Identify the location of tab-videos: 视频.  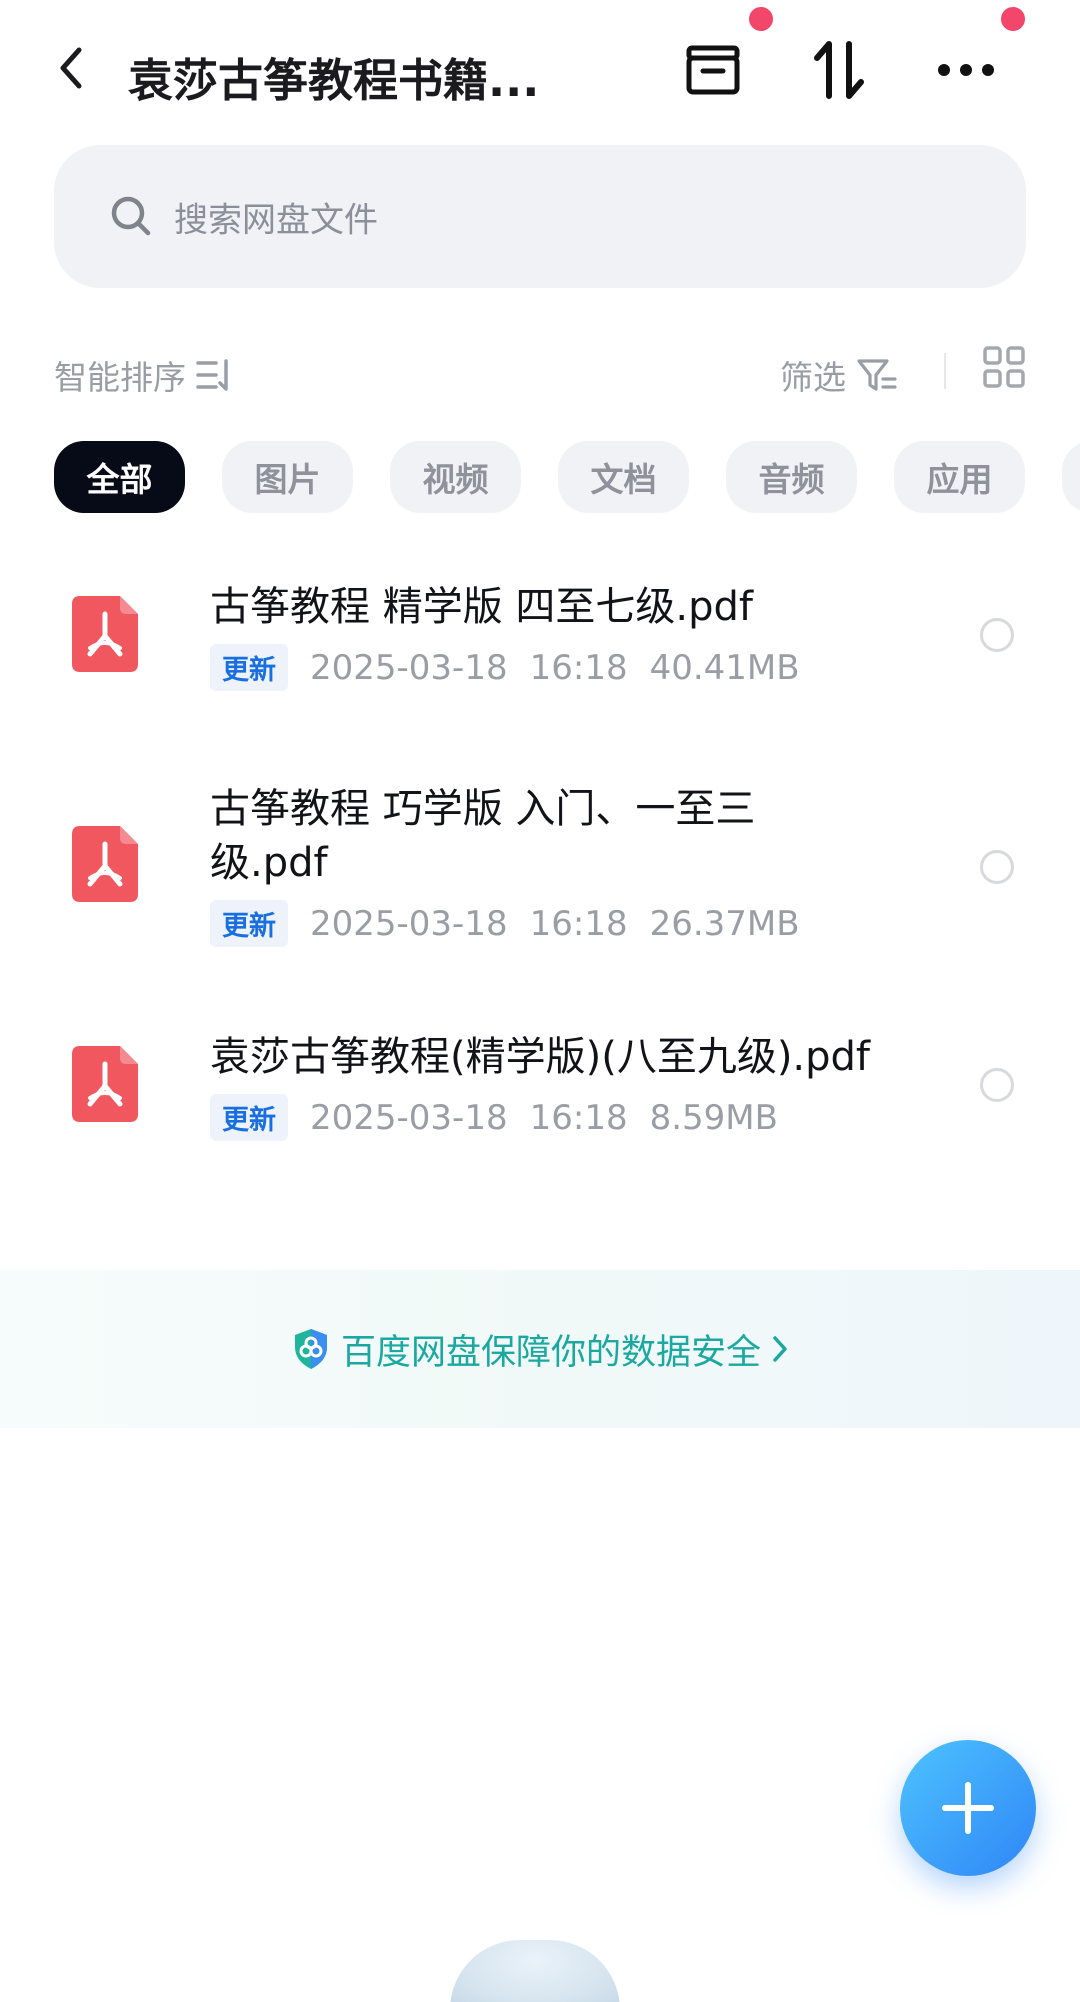
(455, 477).